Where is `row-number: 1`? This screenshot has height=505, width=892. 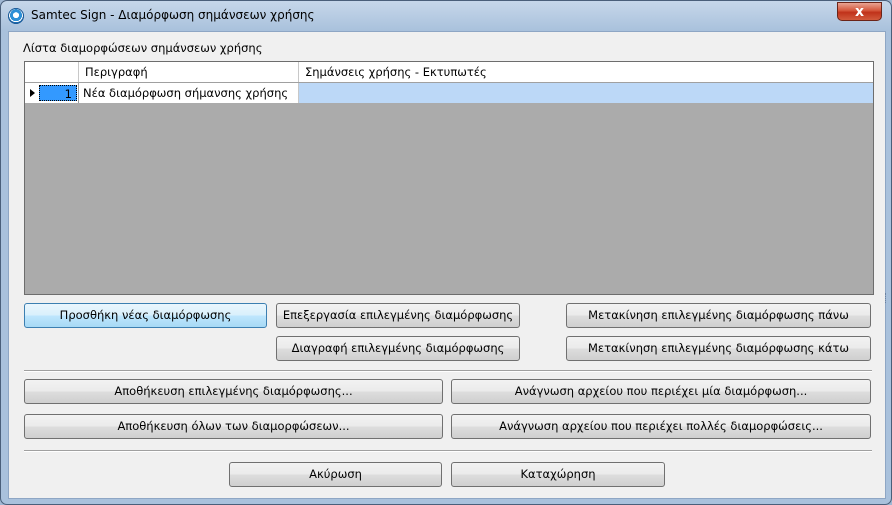 row-number: 1 is located at coordinates (58, 93).